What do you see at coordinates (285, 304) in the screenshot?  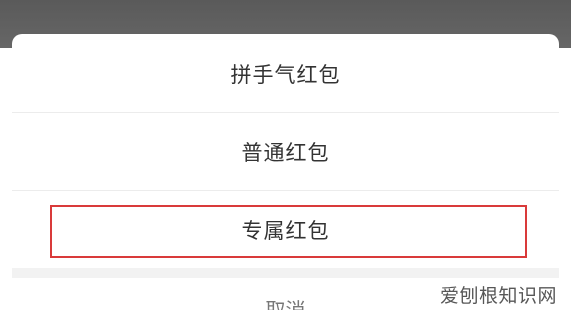 I see `cancel-label: 取消` at bounding box center [285, 304].